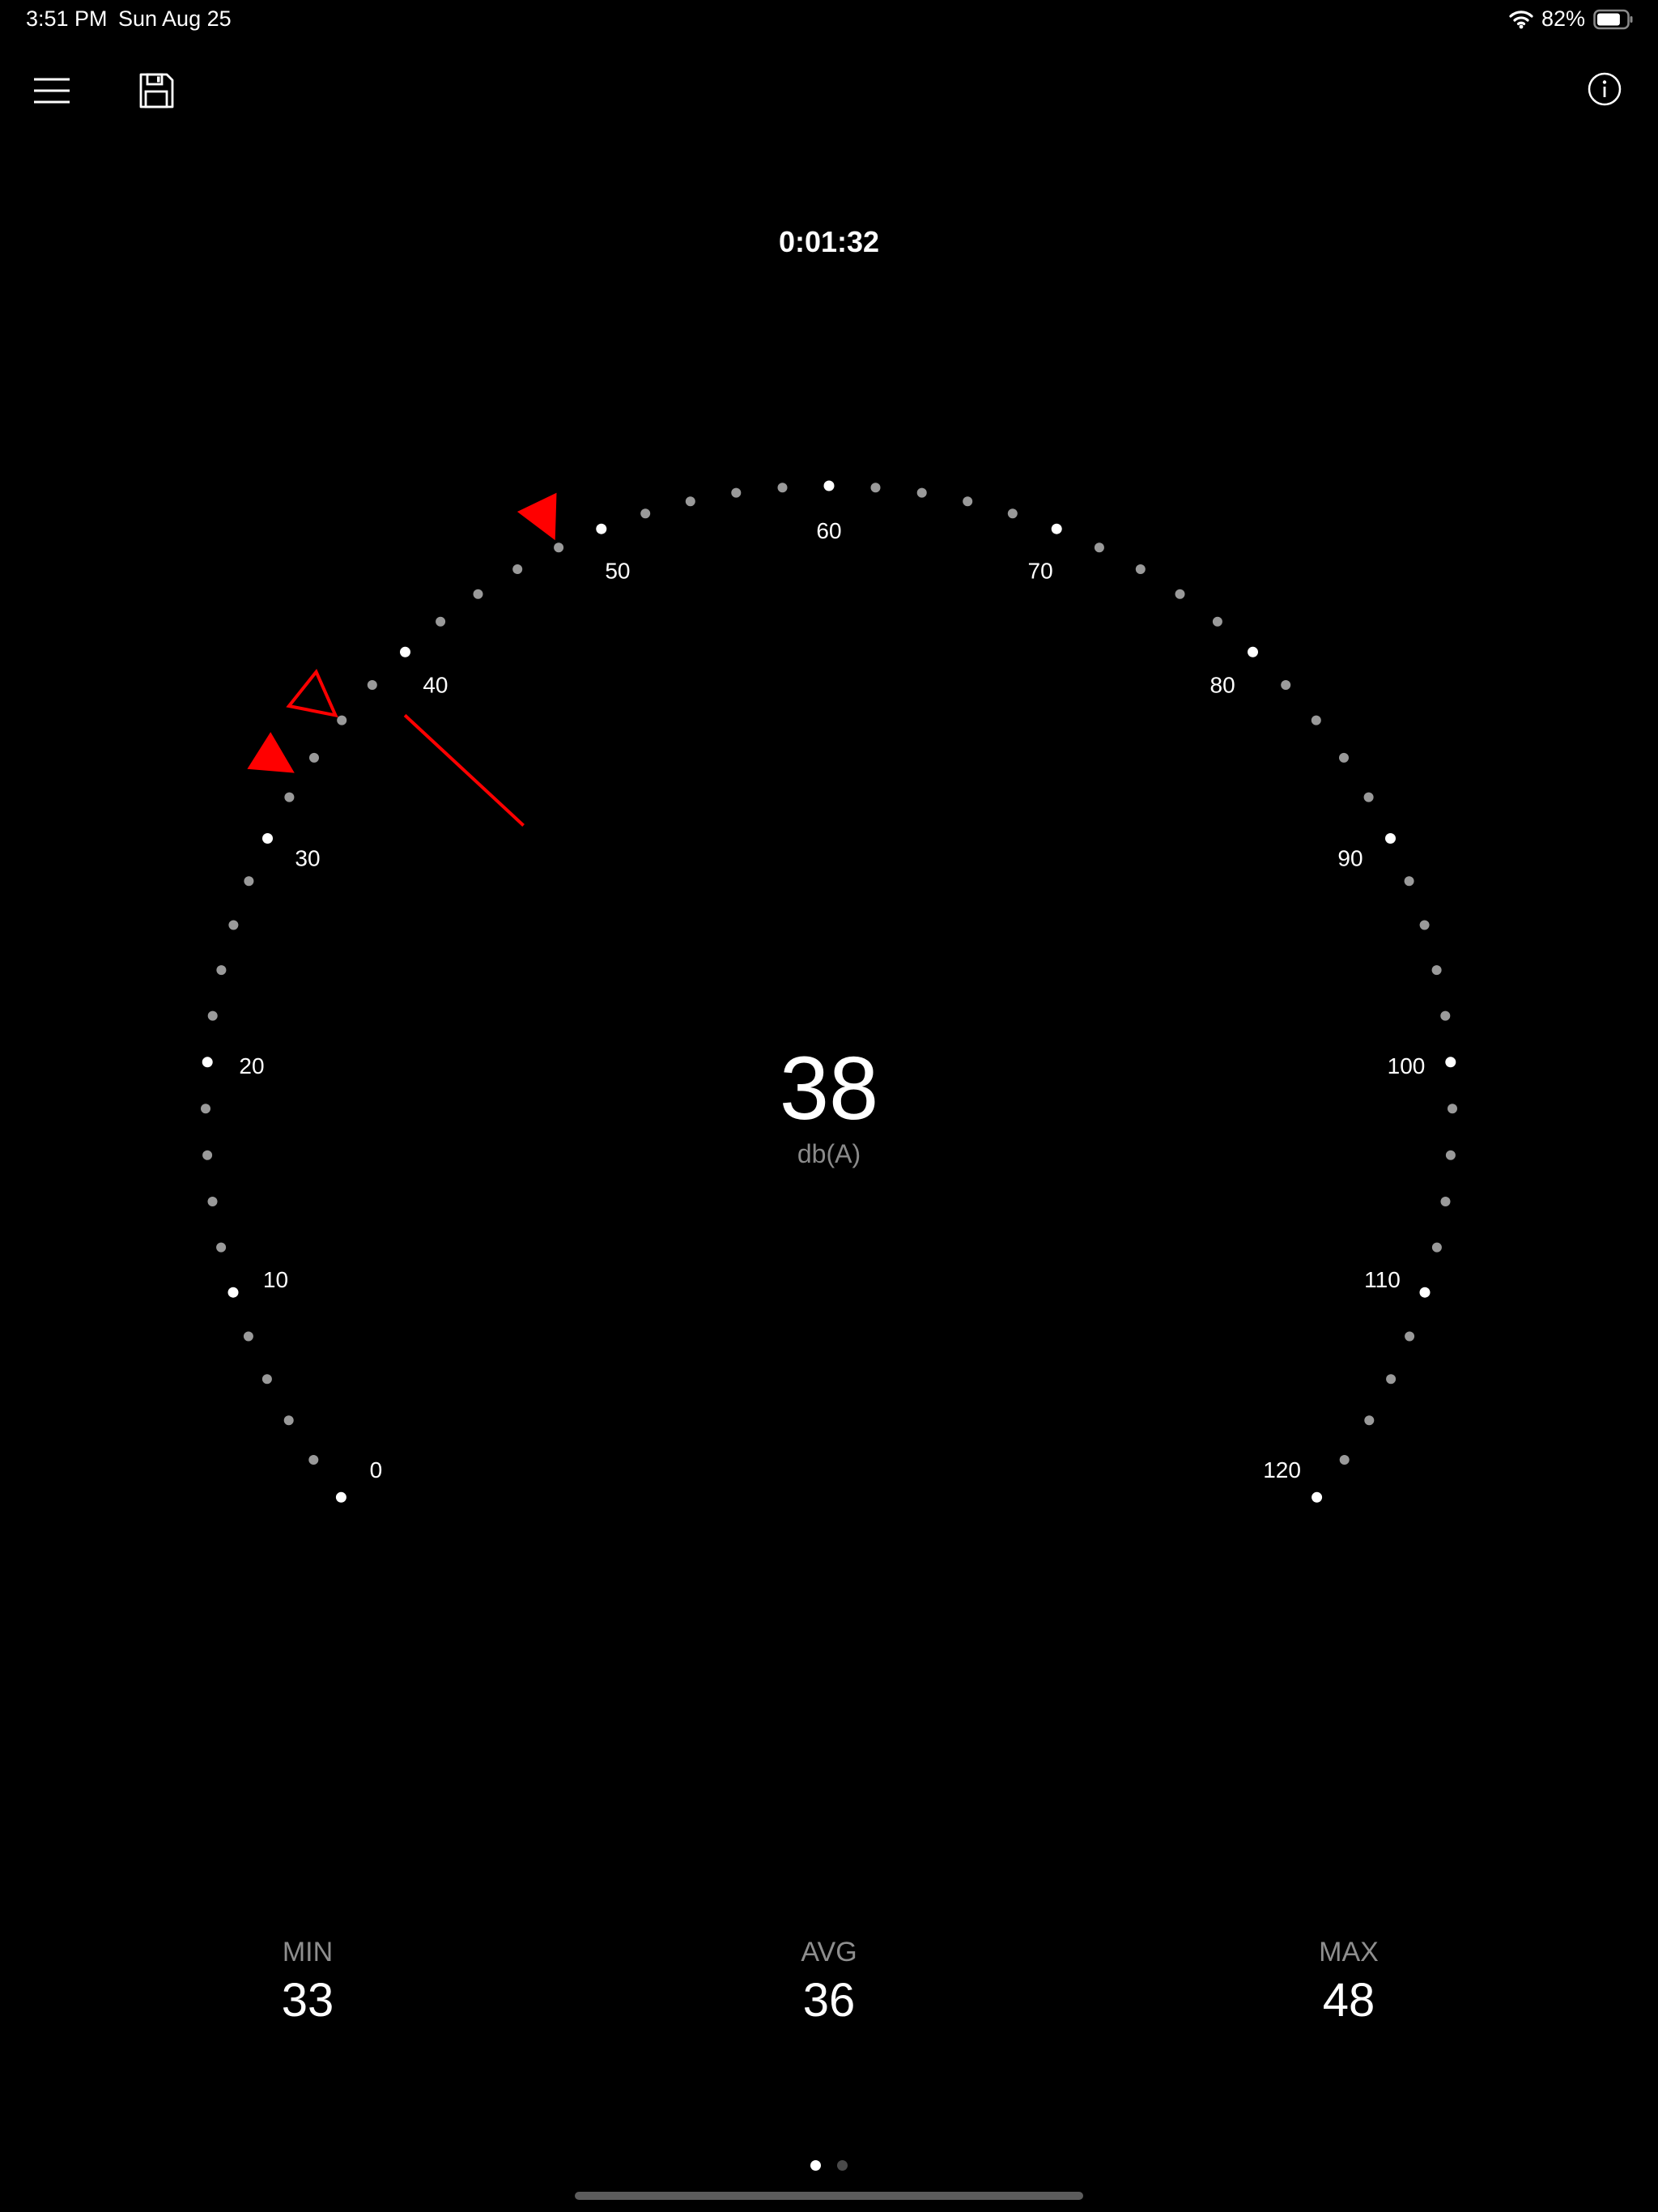 The width and height of the screenshot is (1658, 2212). I want to click on tick-label: 30, so click(307, 858).